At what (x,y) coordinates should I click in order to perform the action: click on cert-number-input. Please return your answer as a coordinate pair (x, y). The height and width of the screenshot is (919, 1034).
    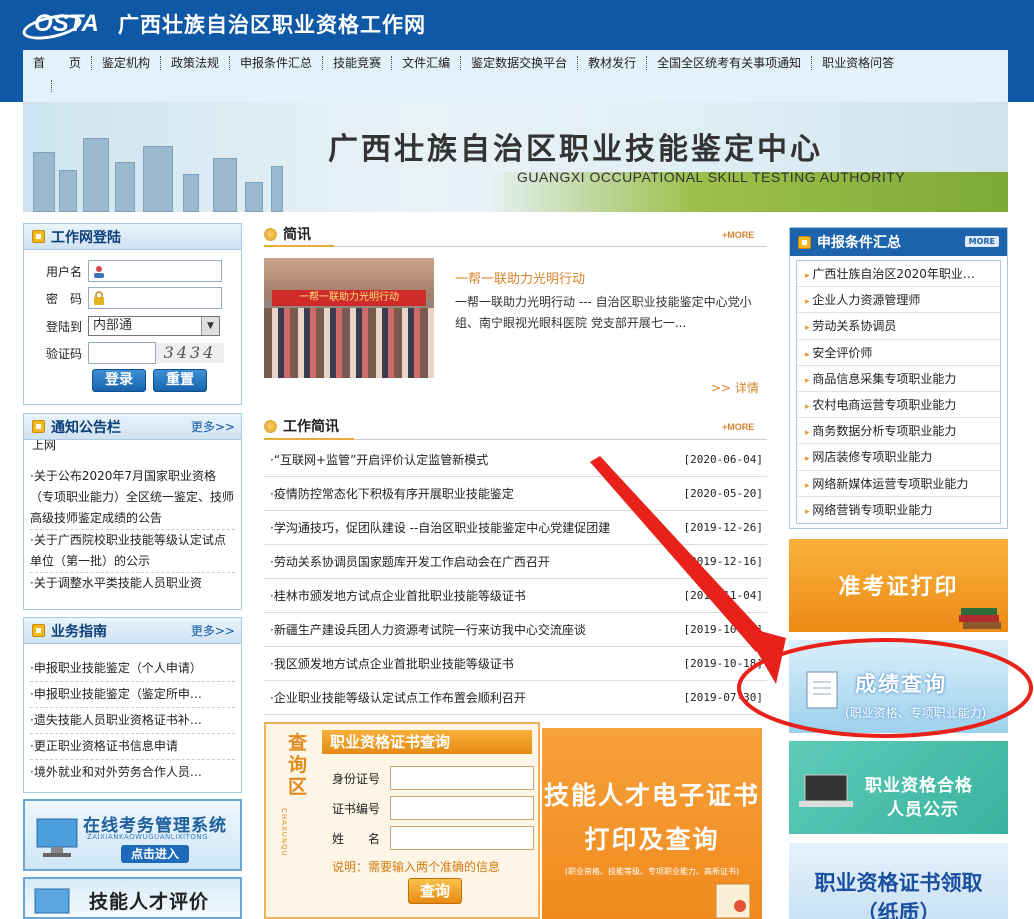
    Looking at the image, I should click on (462, 808).